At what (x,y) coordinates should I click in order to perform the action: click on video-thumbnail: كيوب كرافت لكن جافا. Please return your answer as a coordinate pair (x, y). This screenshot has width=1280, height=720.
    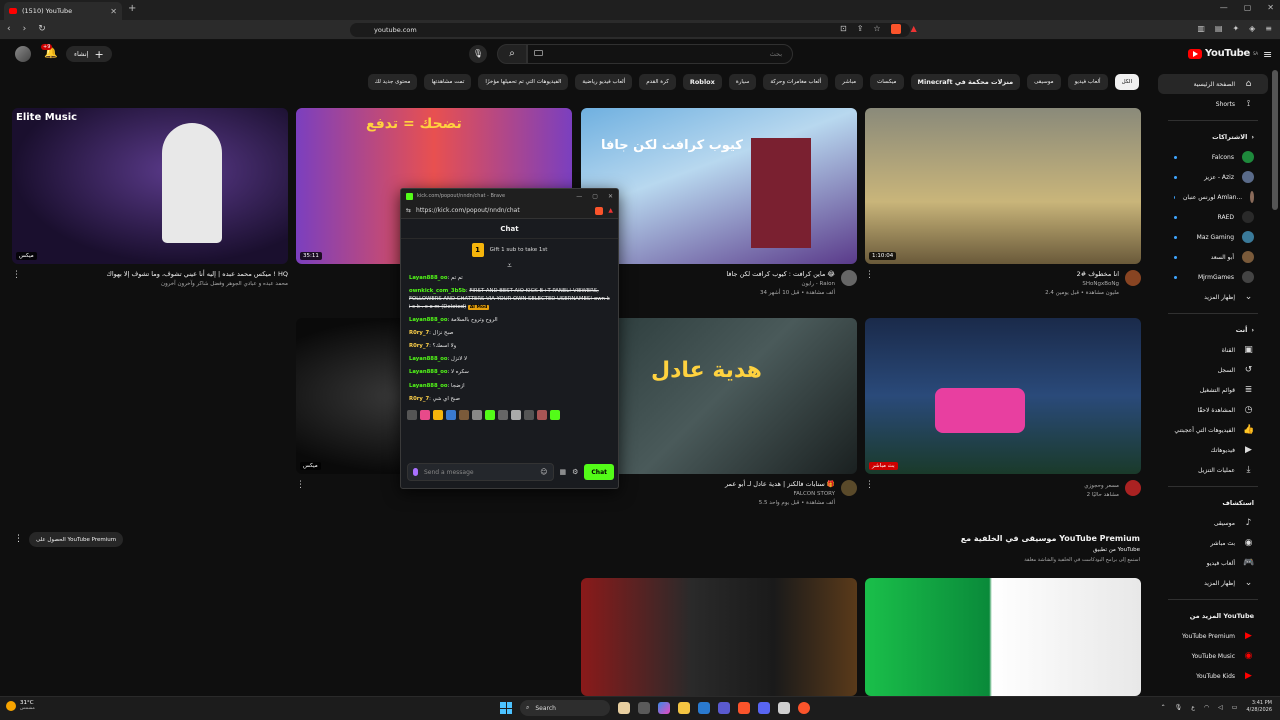
    Looking at the image, I should click on (719, 186).